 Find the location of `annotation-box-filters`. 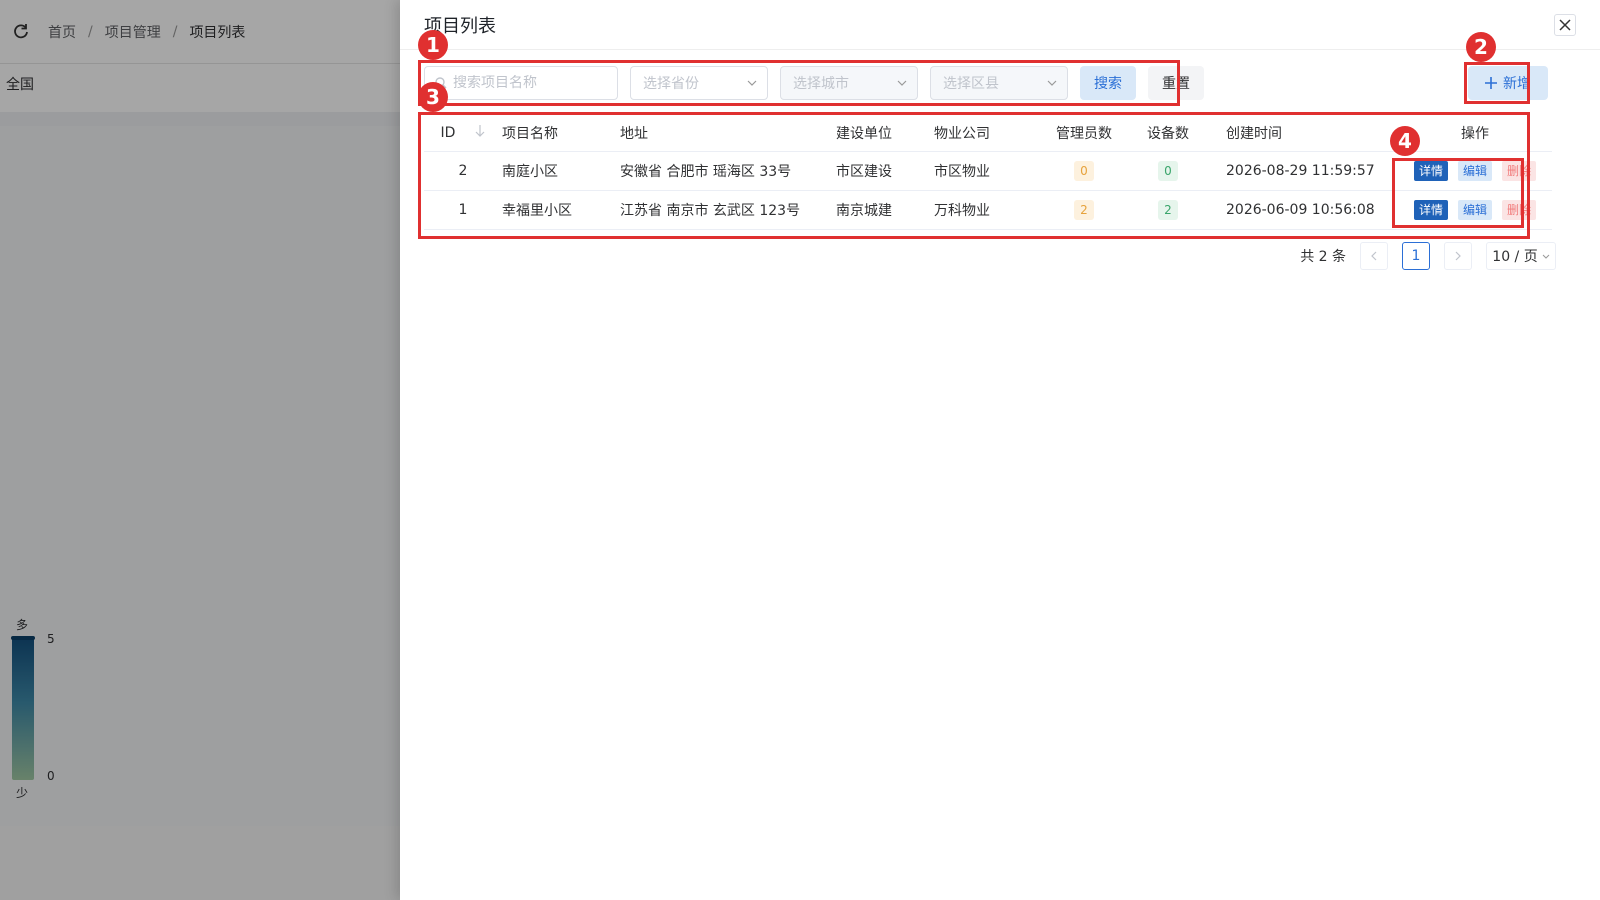

annotation-box-filters is located at coordinates (799, 83).